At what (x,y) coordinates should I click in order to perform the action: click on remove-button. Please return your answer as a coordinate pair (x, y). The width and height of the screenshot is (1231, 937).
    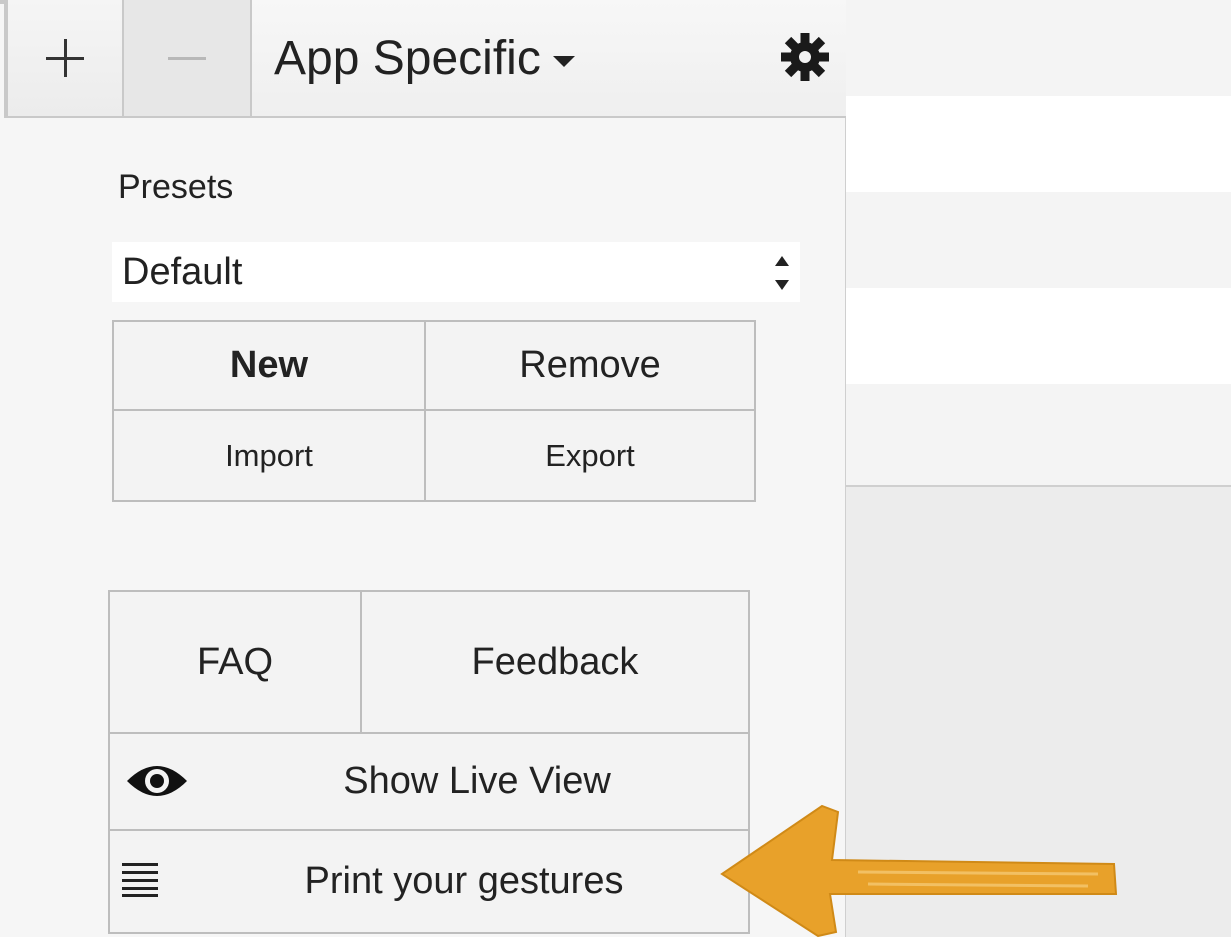
    Looking at the image, I should click on (187, 59).